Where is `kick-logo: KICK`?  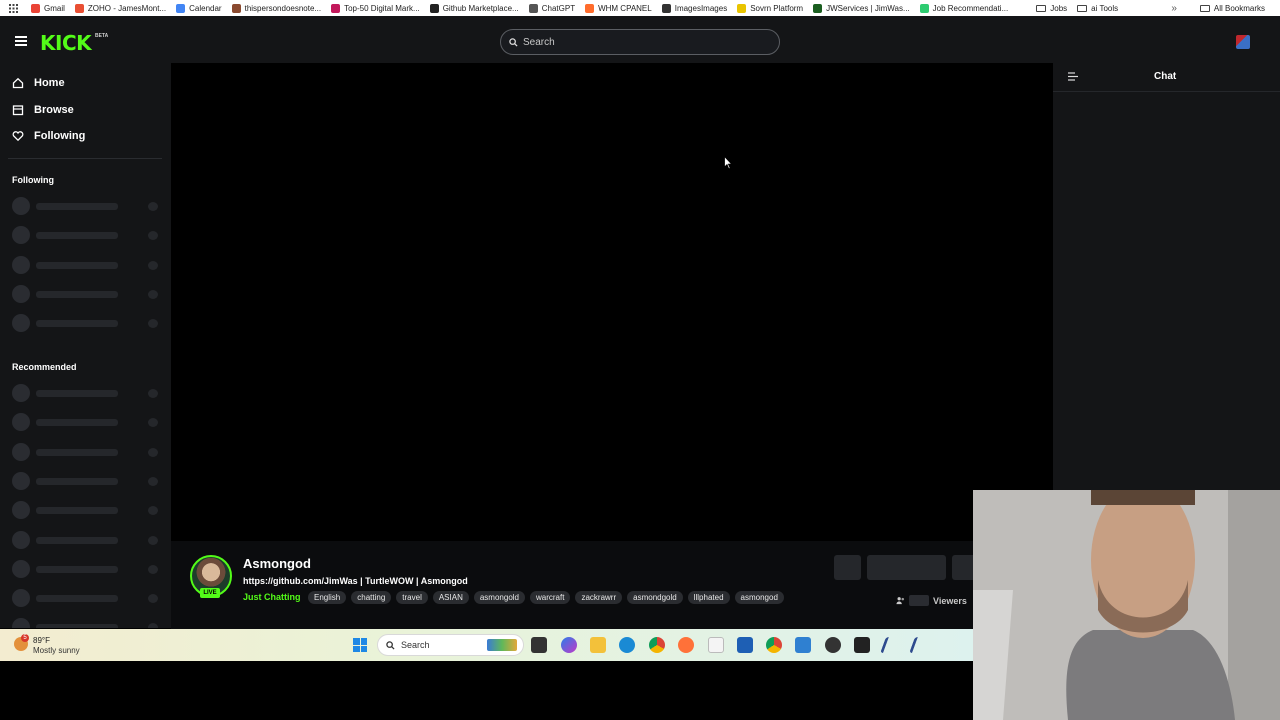
kick-logo: KICK is located at coordinates (66, 43).